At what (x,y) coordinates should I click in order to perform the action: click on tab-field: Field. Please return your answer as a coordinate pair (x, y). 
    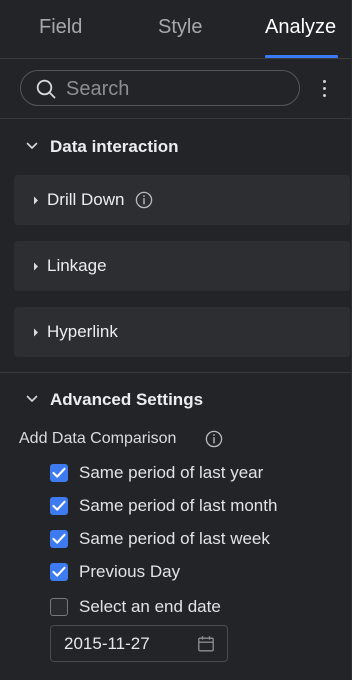
    Looking at the image, I should click on (60, 27).